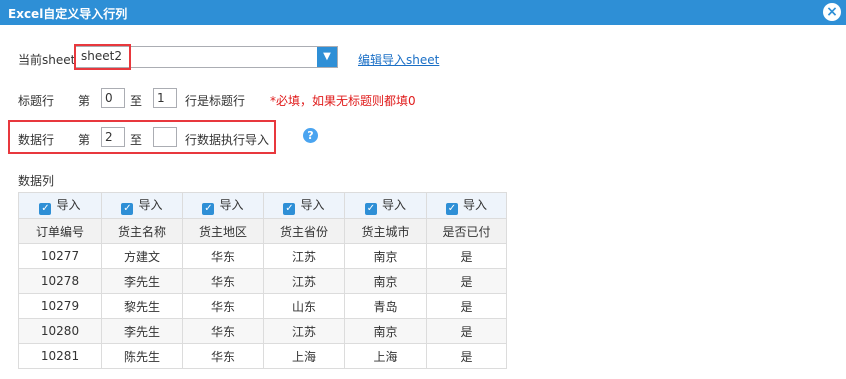 This screenshot has height=379, width=846. What do you see at coordinates (68, 14) in the screenshot?
I see `window-title: Excel自定义导入行列` at bounding box center [68, 14].